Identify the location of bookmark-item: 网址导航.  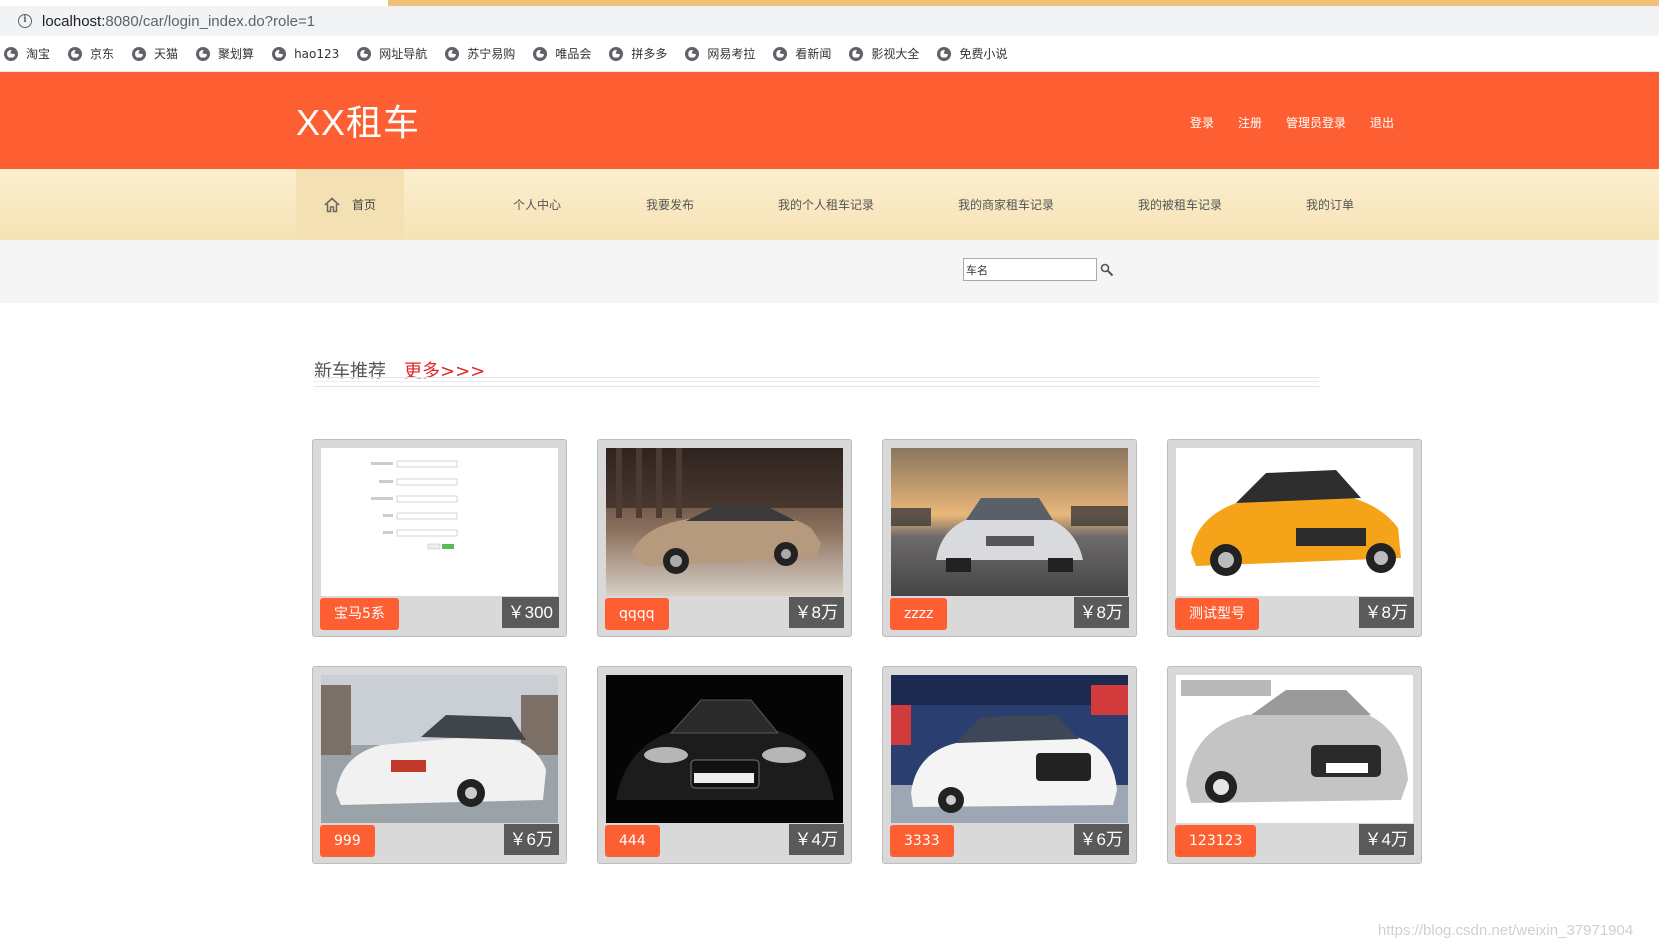
(392, 53).